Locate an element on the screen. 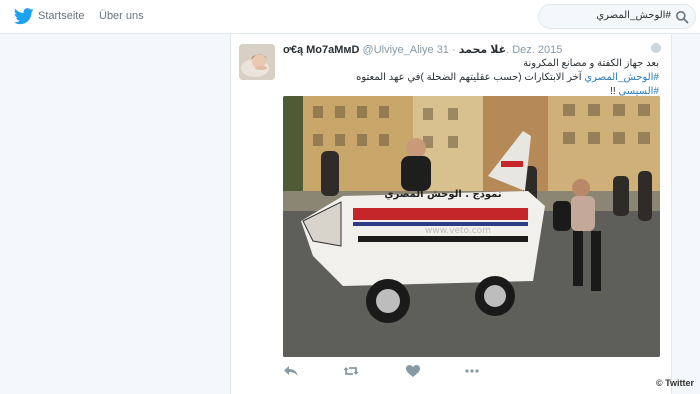 The width and height of the screenshot is (700, 394). search-input: #الوحش_المصري is located at coordinates (617, 16).